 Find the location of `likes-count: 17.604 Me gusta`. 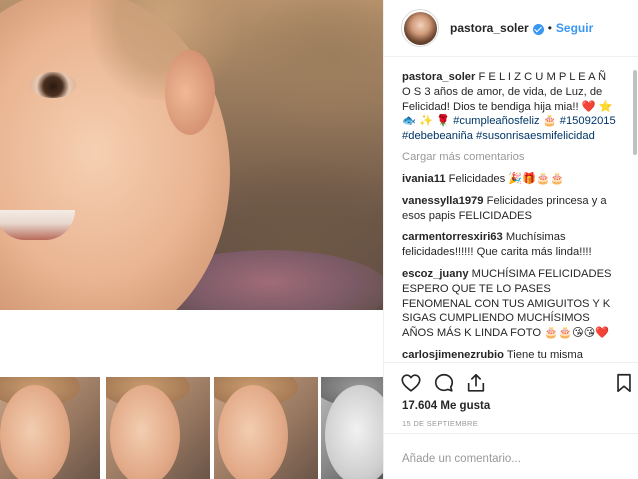

likes-count: 17.604 Me gusta is located at coordinates (446, 406).